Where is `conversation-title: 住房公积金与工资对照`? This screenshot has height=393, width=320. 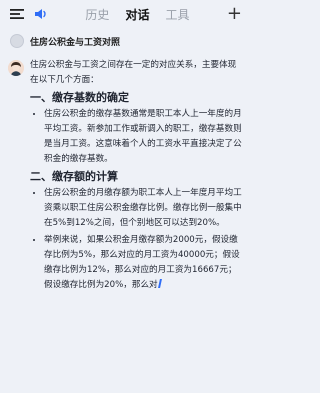
conversation-title: 住房公积金与工资对照 is located at coordinates (75, 42).